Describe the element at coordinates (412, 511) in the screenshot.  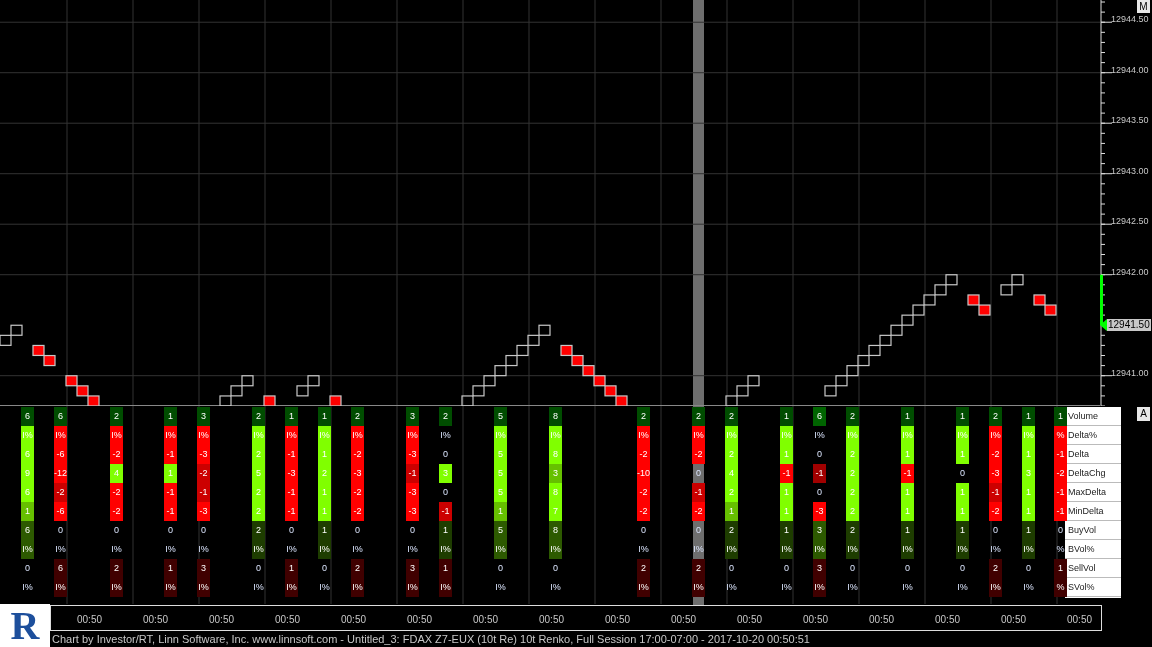
I see `table-cell: -3` at that location.